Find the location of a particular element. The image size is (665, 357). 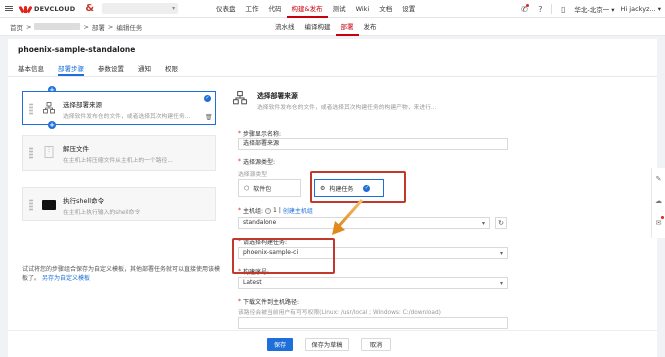

detail-title: 选择部署来源 is located at coordinates (277, 96).